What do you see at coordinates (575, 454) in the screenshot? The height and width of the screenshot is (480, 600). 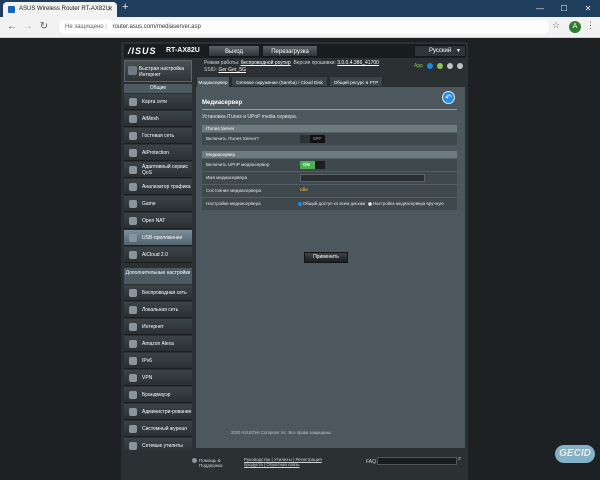 I see `watermark-logo: GECID` at bounding box center [575, 454].